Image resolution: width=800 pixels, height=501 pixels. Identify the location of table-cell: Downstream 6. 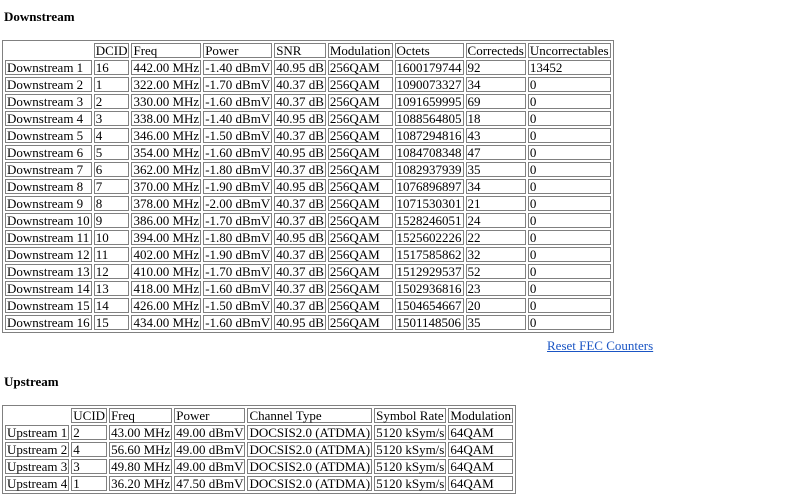
(48, 152).